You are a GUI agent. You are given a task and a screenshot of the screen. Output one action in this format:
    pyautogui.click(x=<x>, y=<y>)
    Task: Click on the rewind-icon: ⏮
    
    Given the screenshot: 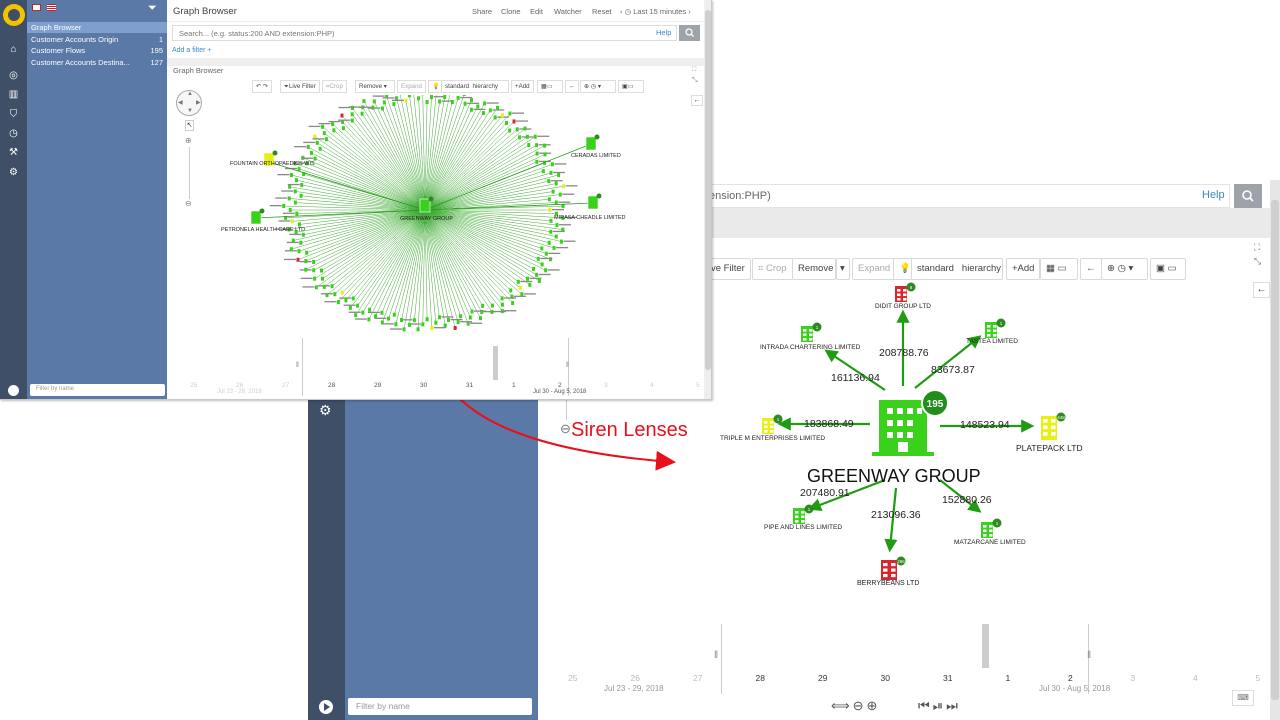 What is the action you would take?
    pyautogui.click(x=925, y=705)
    